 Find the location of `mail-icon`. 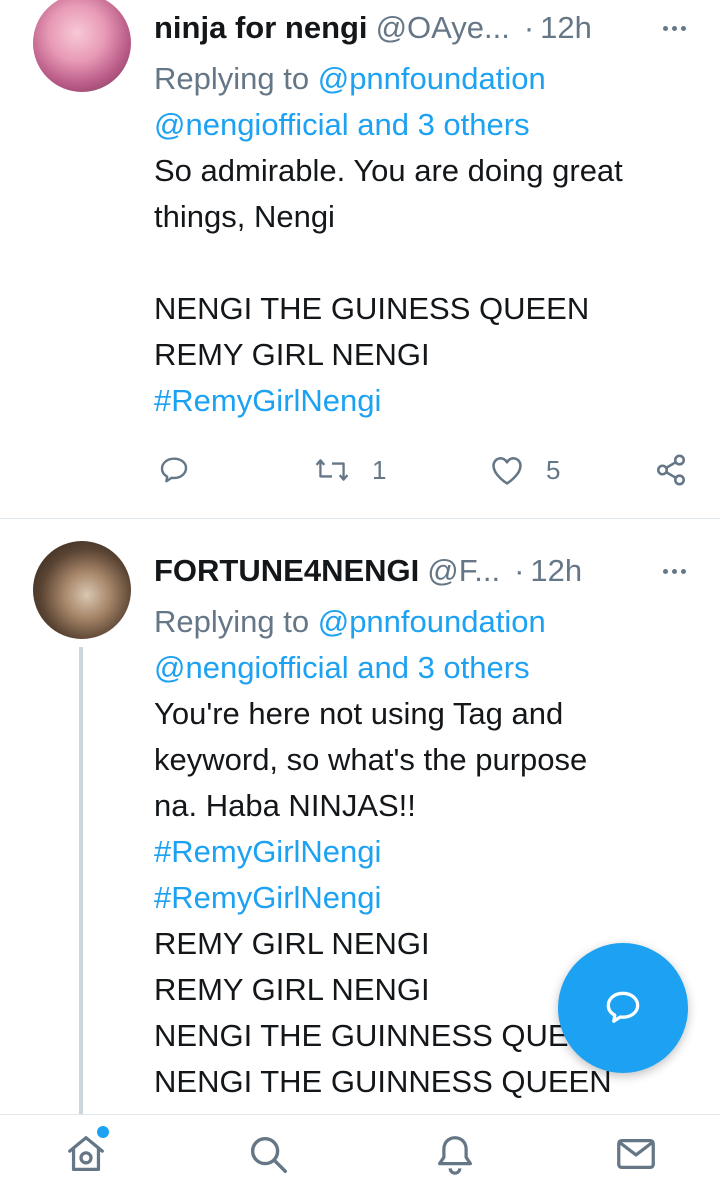

mail-icon is located at coordinates (636, 1154).